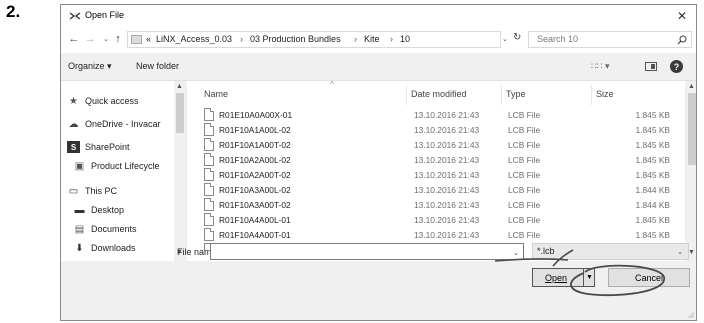 The image size is (704, 323). Describe the element at coordinates (75, 16) in the screenshot. I see `app-icon` at that location.